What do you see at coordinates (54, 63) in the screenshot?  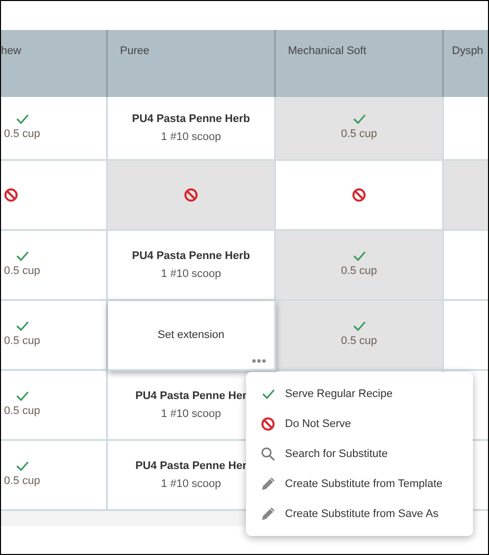 I see `column-header: hew` at bounding box center [54, 63].